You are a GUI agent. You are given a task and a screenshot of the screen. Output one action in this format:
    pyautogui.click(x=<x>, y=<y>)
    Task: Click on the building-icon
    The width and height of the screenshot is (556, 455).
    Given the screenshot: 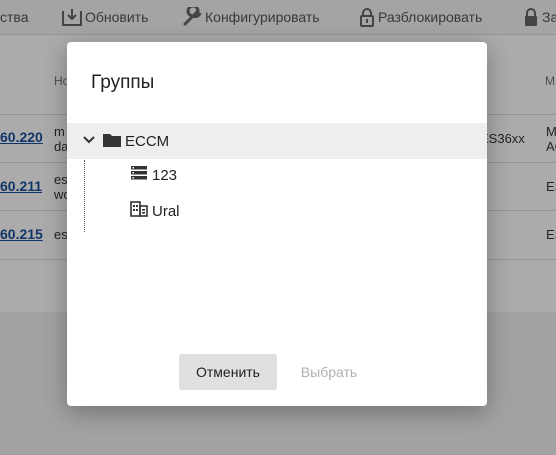 What is the action you would take?
    pyautogui.click(x=139, y=209)
    